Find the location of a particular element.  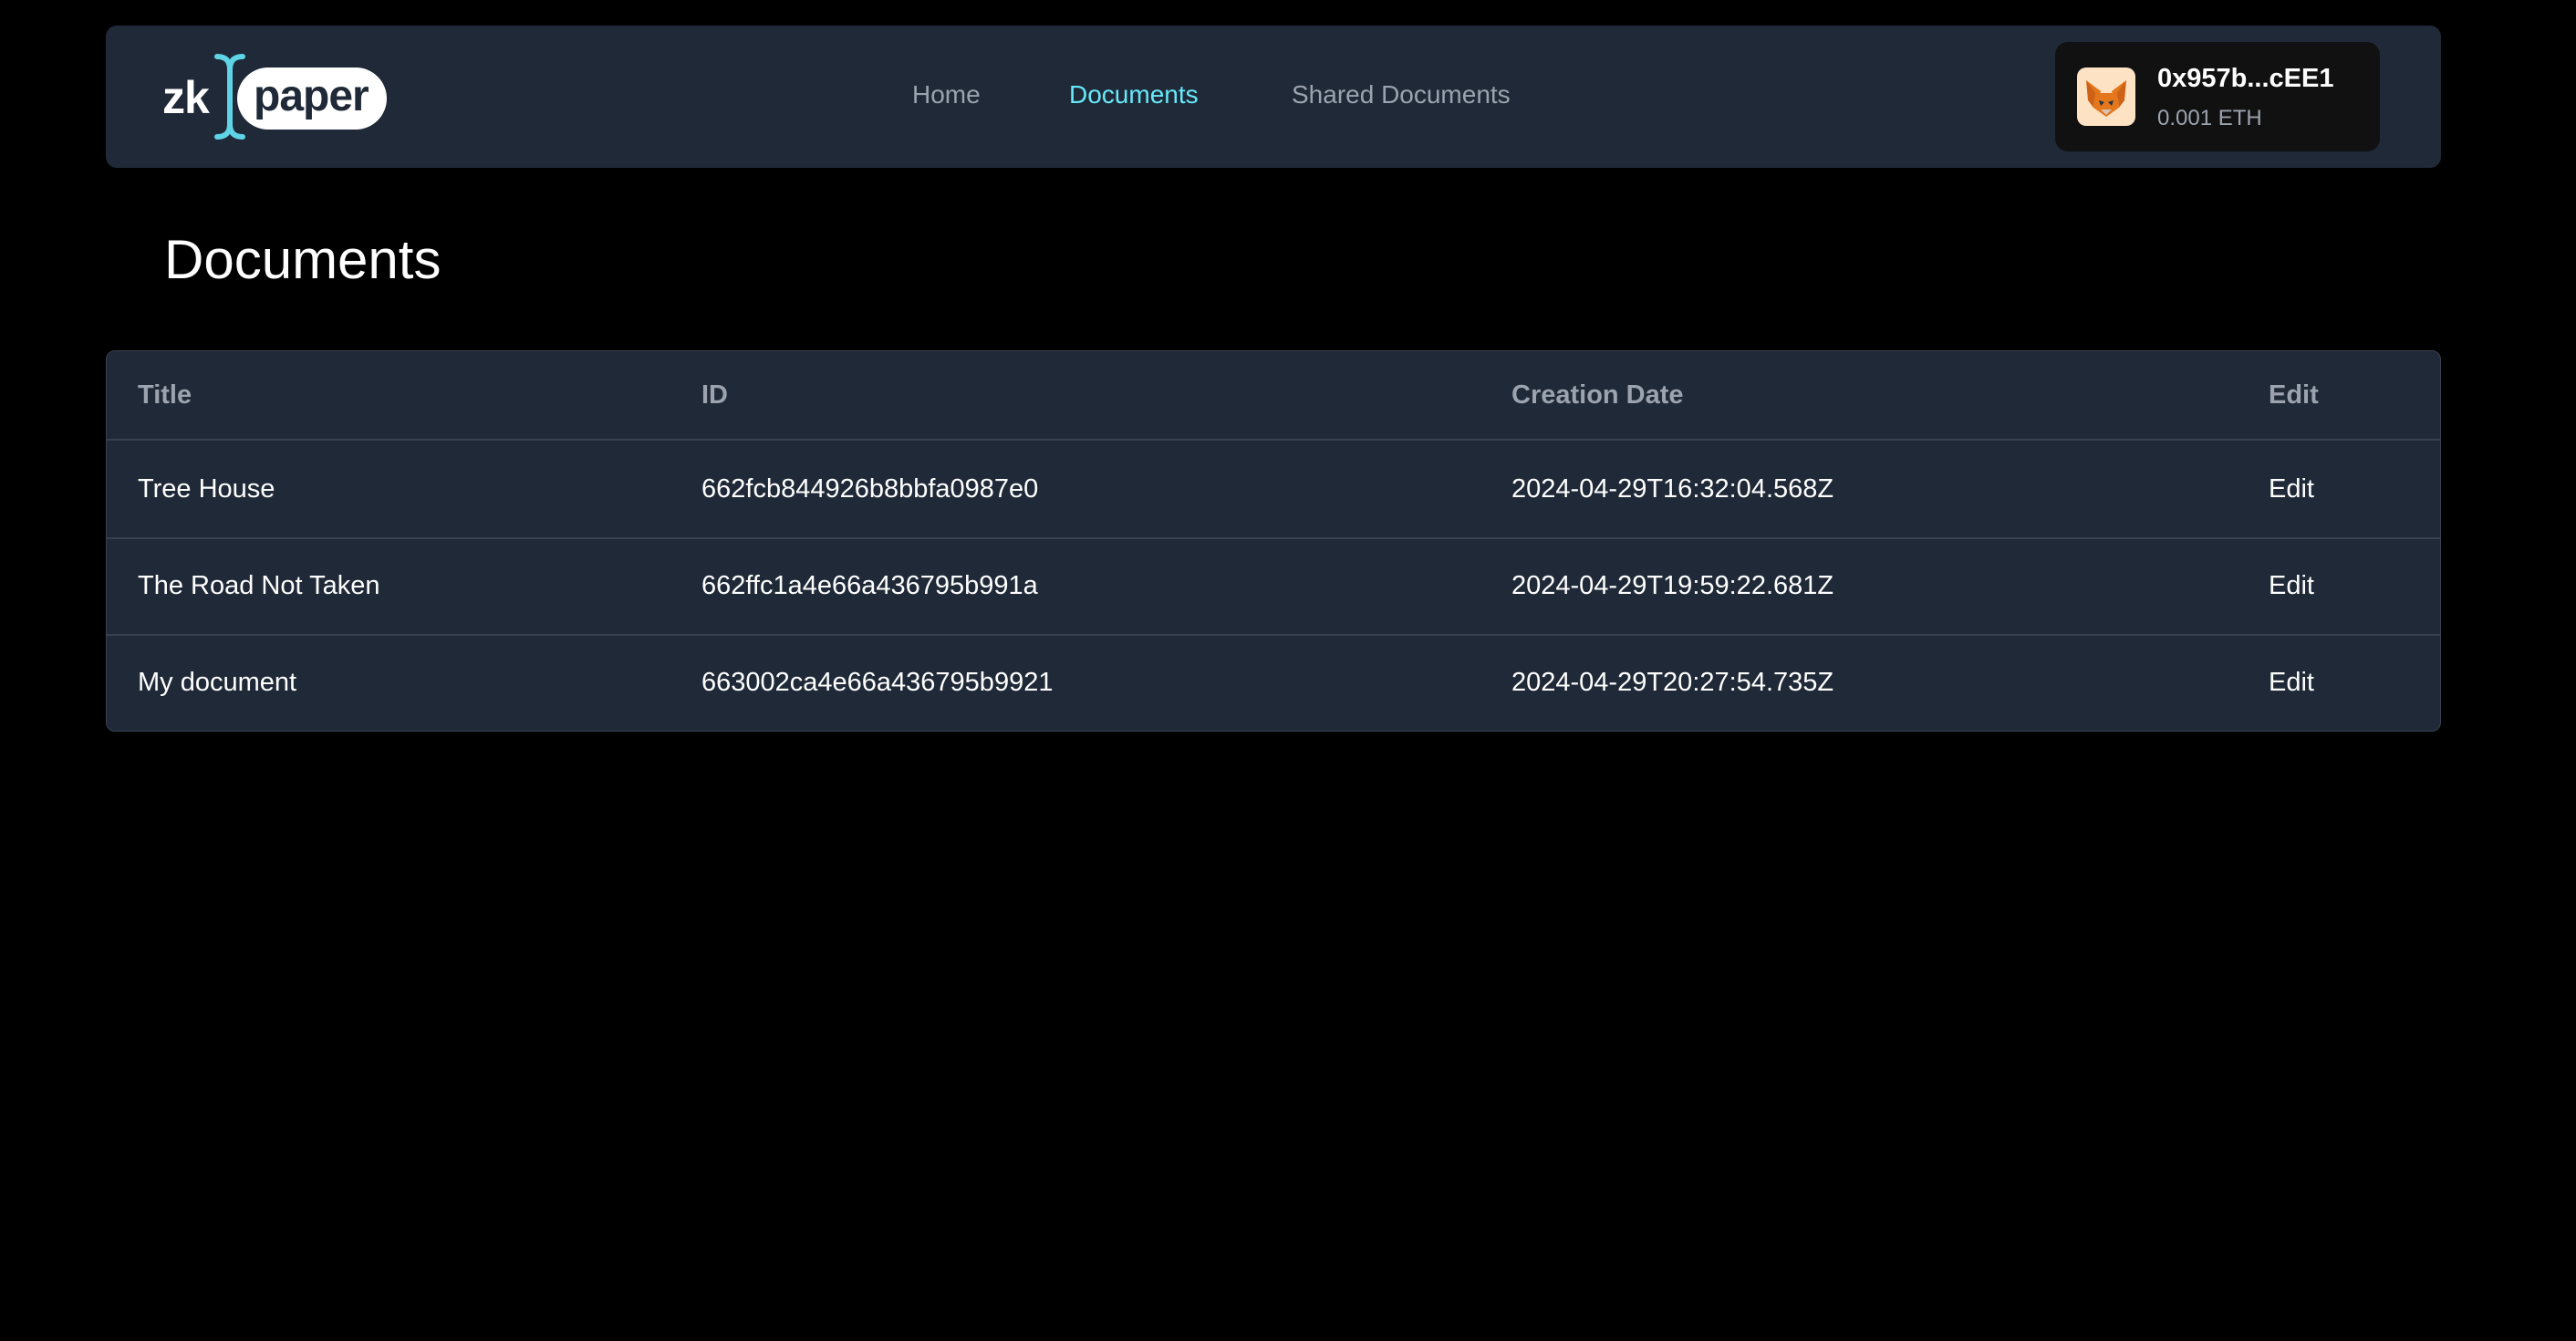

document-id: 663002ca4e66a436795b9921 is located at coordinates (877, 682).